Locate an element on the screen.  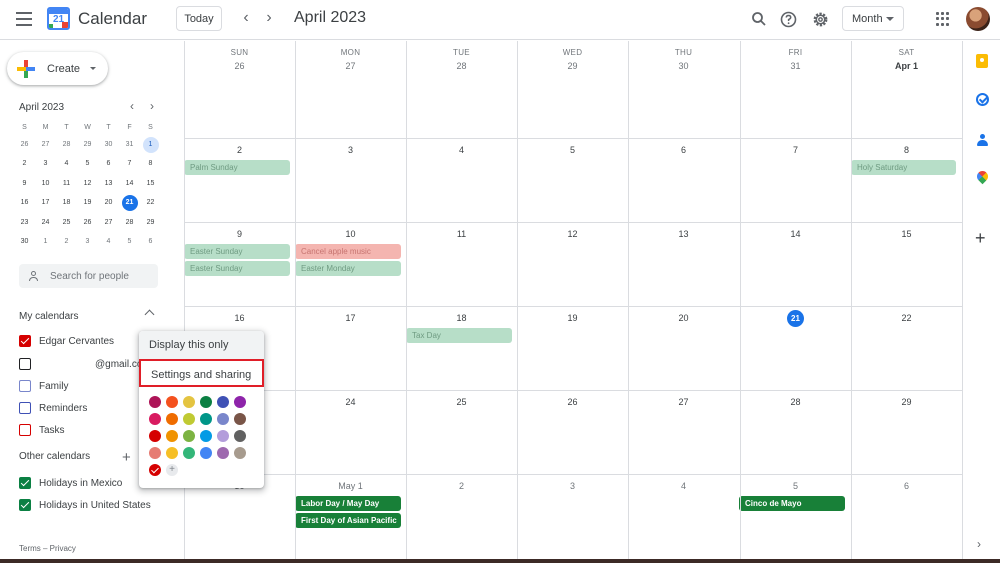
mini-prev-icon: ‹ is located at coordinates (132, 106).